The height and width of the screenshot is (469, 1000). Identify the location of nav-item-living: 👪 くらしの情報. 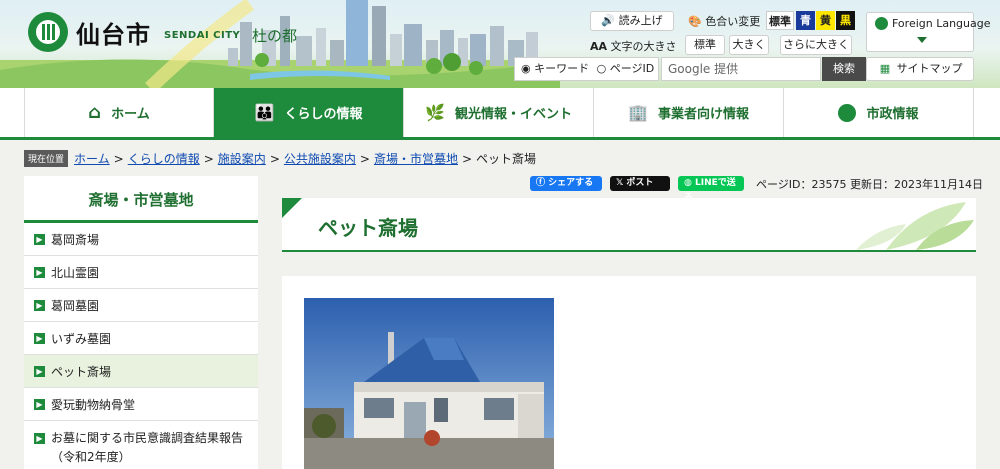
(309, 112).